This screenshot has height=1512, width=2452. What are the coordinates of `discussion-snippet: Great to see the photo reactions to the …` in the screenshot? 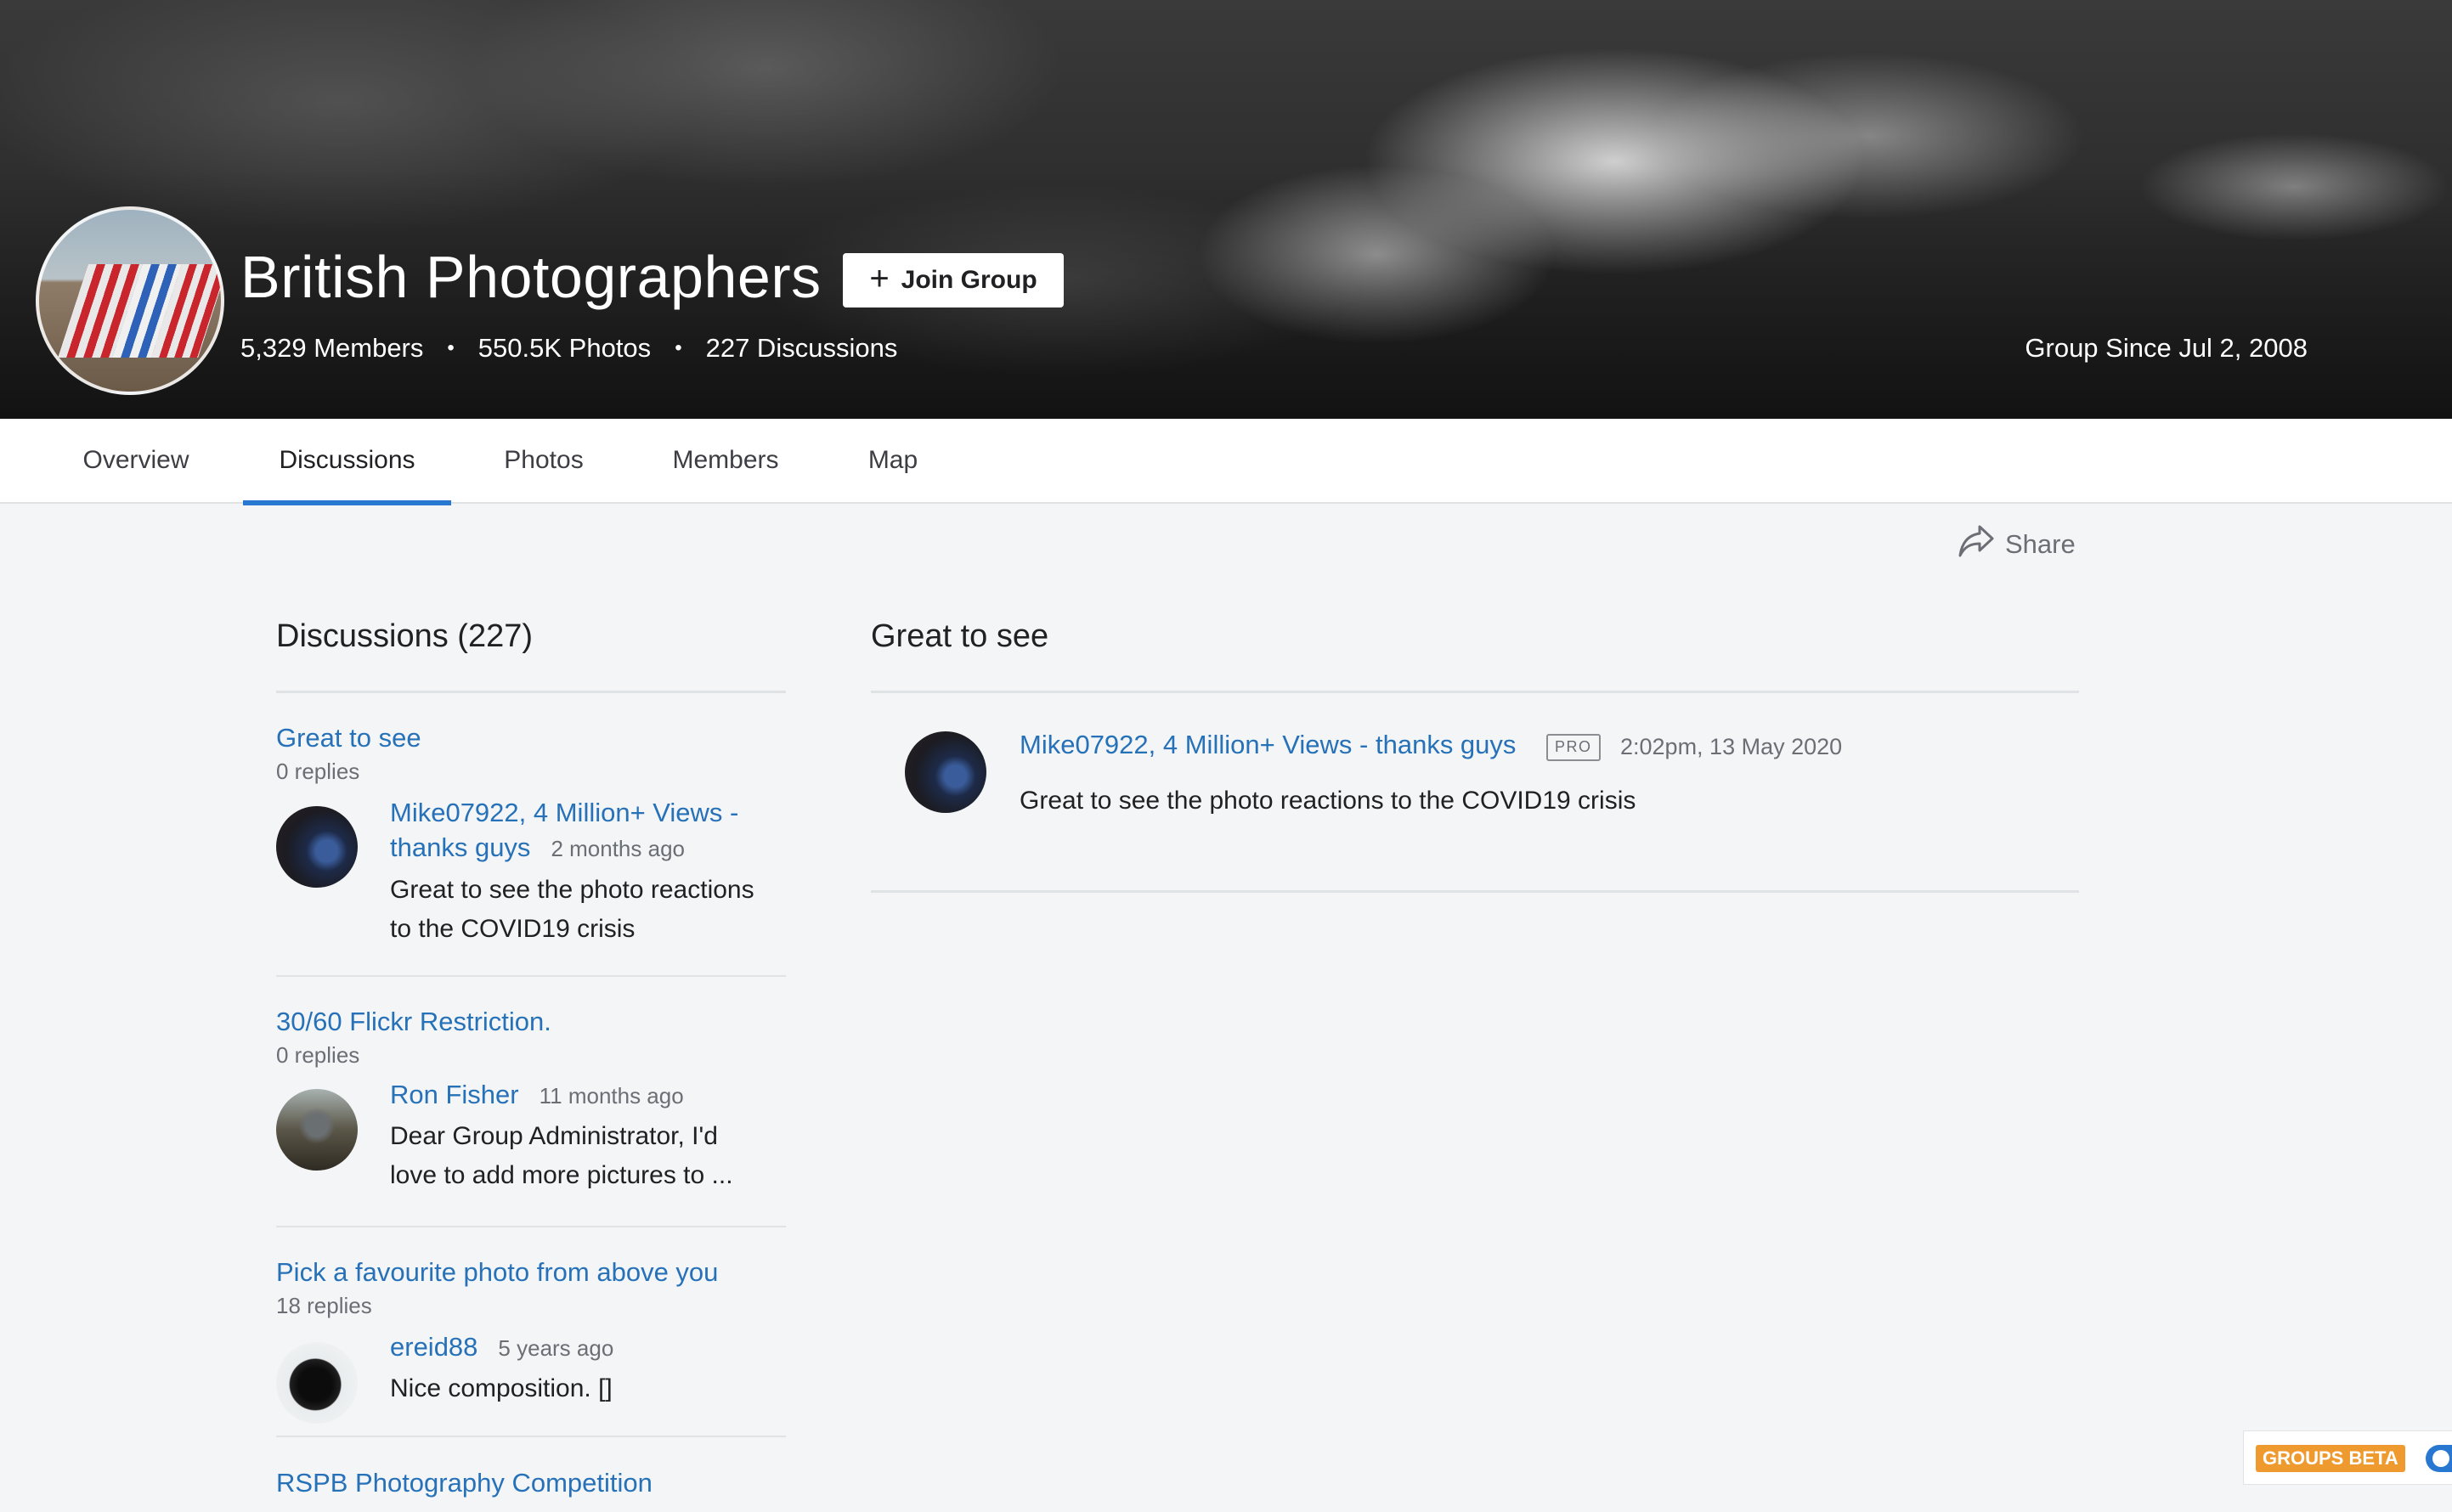 It's located at (589, 910).